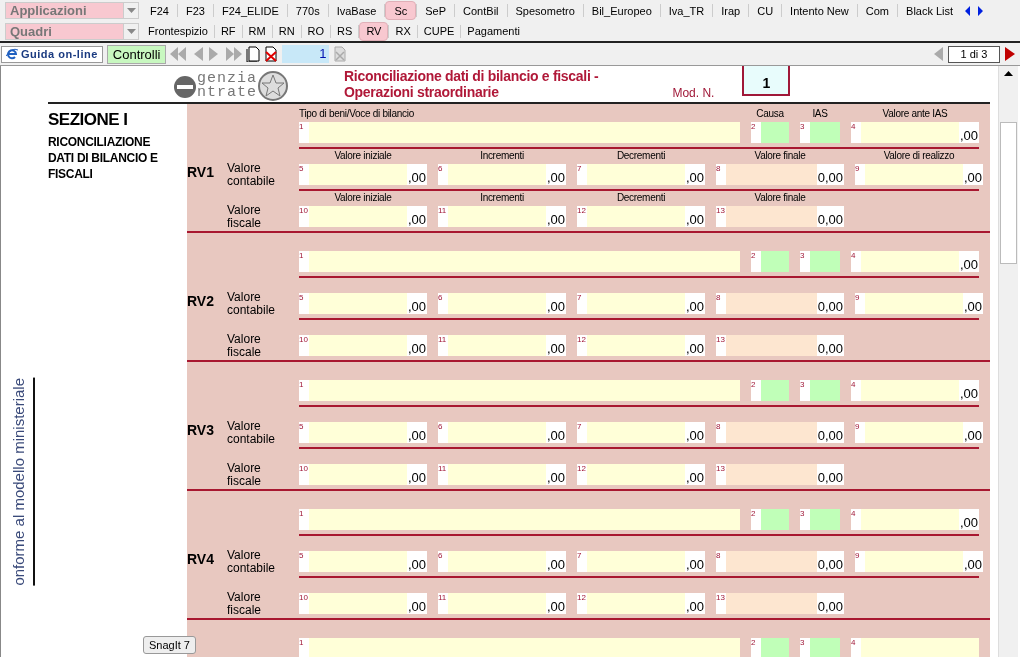  What do you see at coordinates (436, 10) in the screenshot?
I see `app-tab: SeP` at bounding box center [436, 10].